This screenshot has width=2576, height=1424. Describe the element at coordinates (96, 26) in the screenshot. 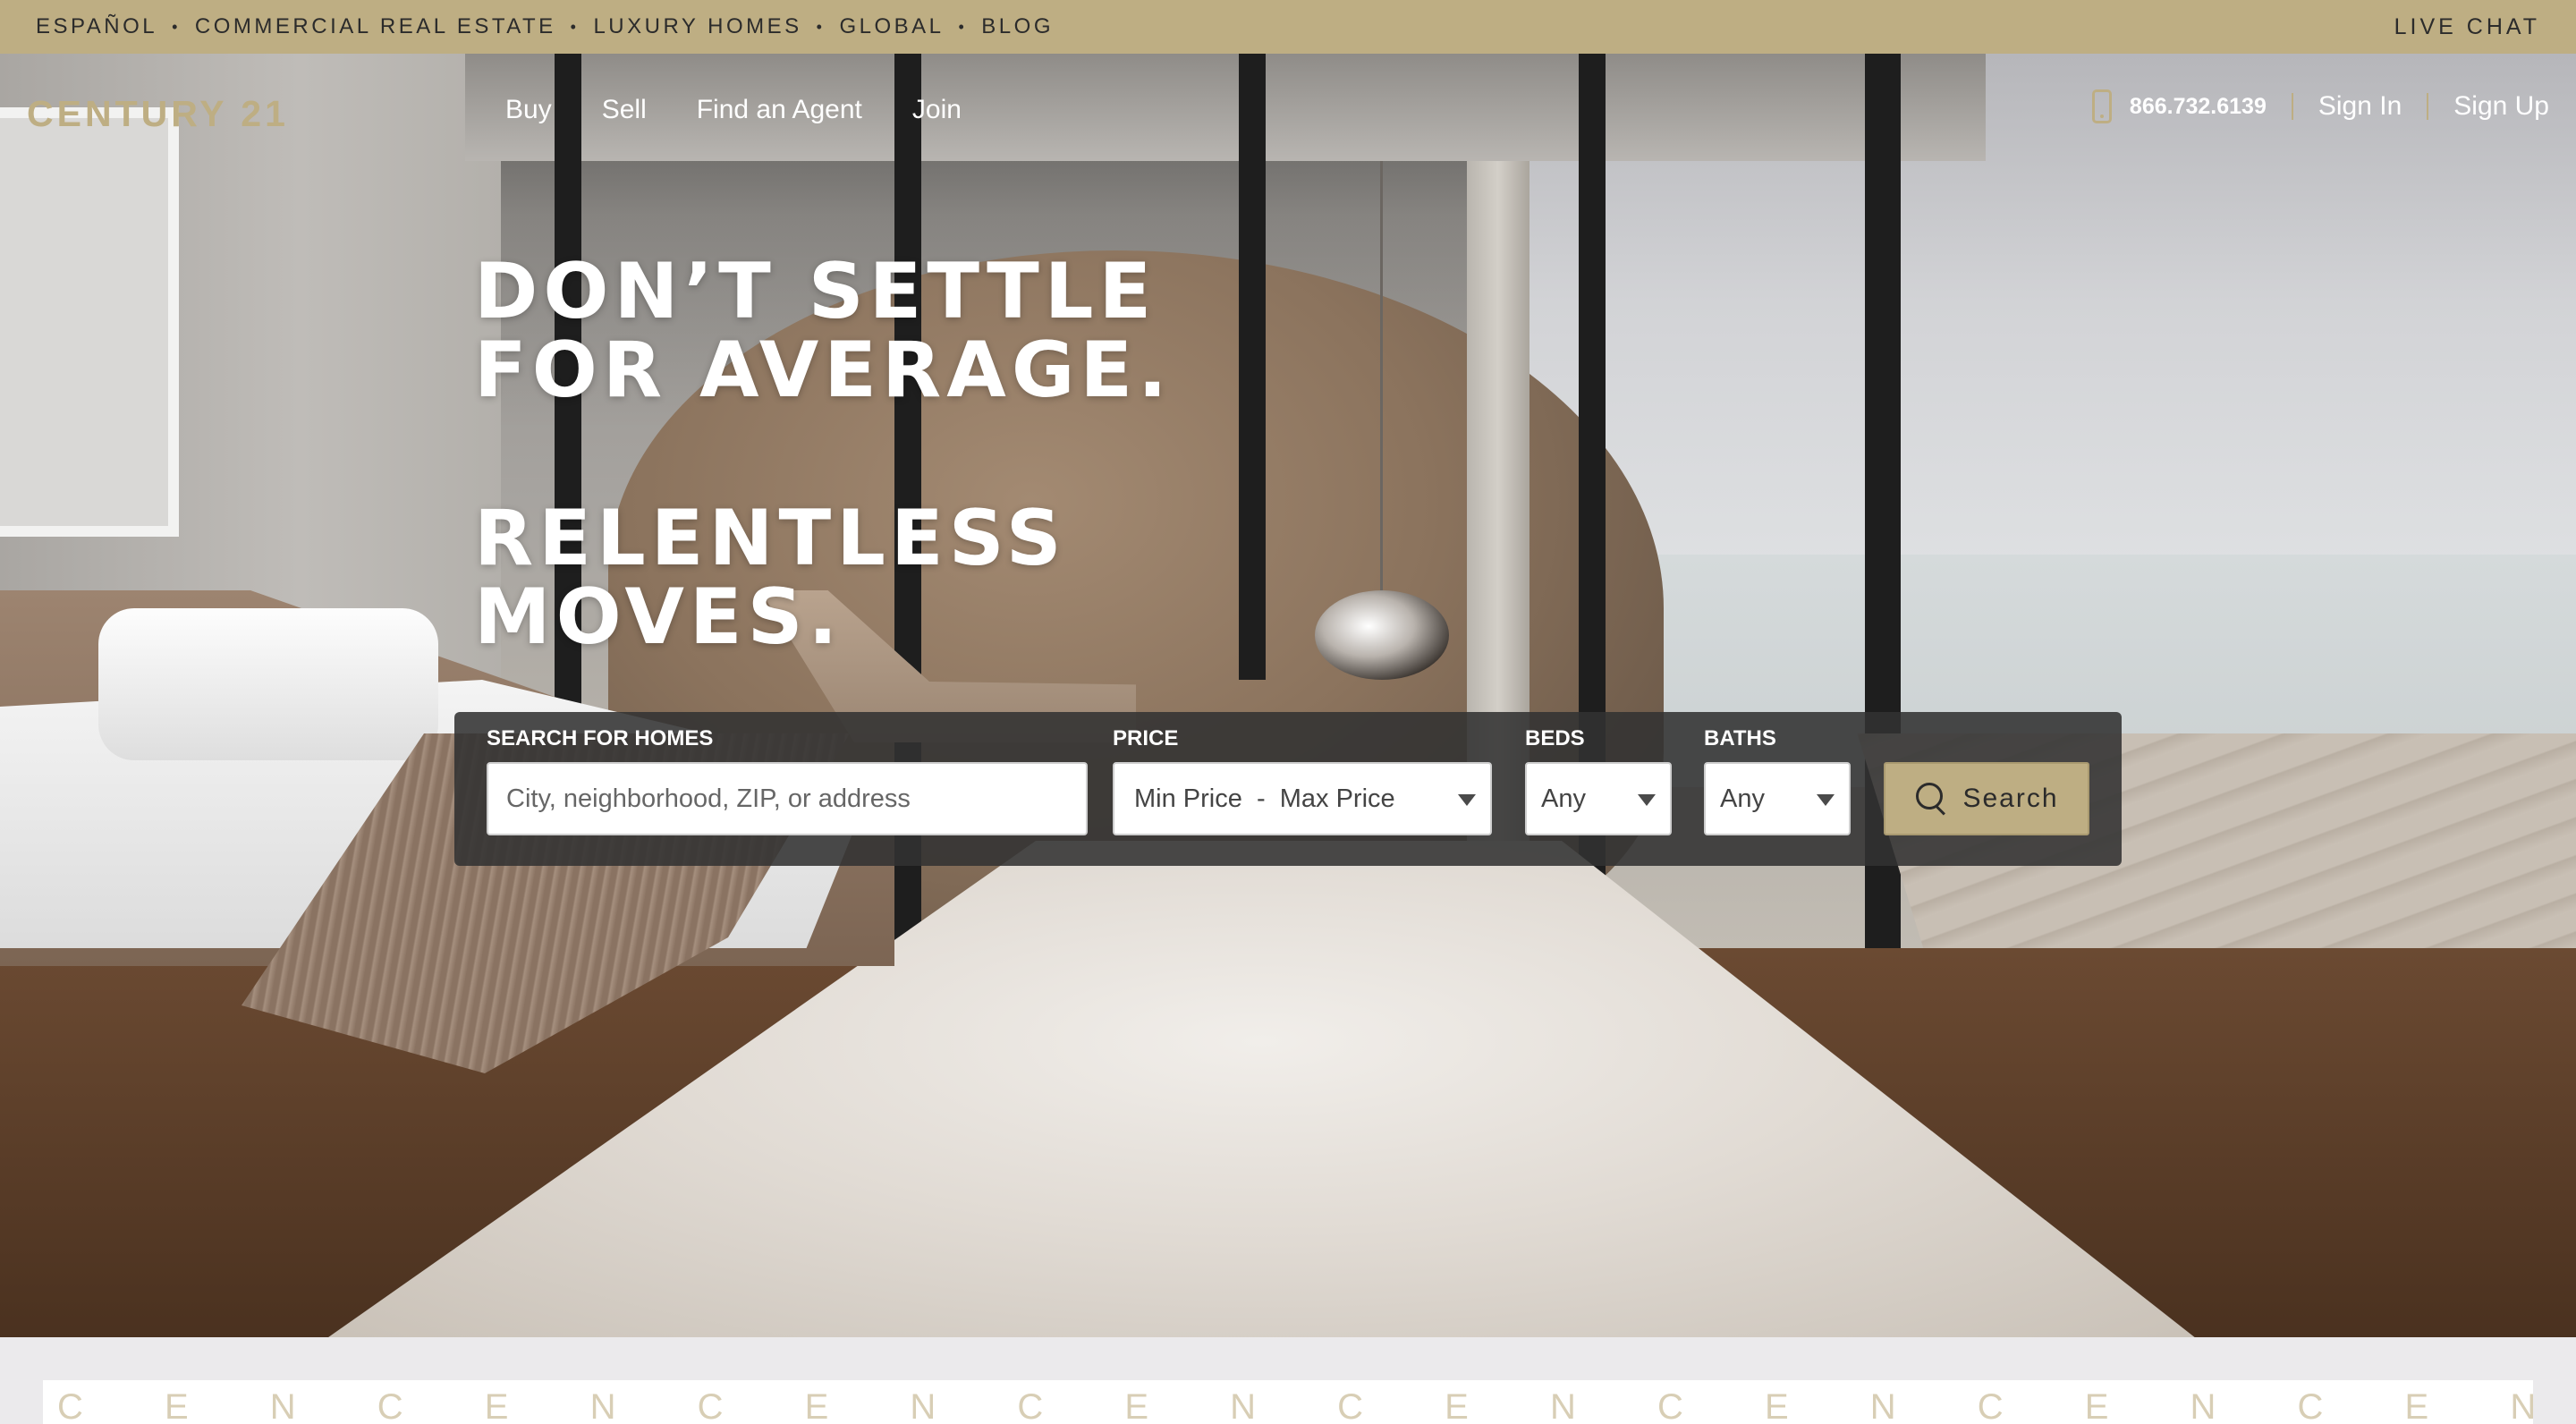

I see `utility-link-espanol: ESPAÑOL` at that location.